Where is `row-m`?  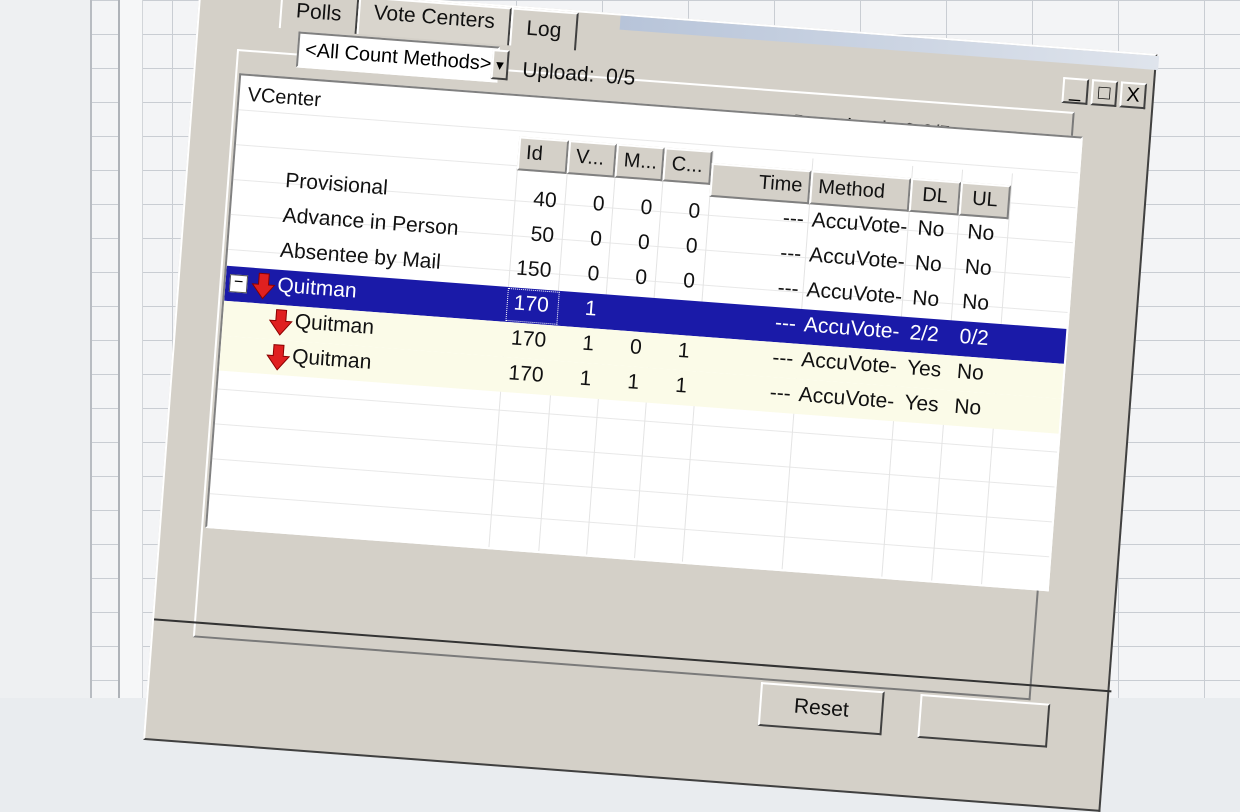
row-m is located at coordinates (625, 299).